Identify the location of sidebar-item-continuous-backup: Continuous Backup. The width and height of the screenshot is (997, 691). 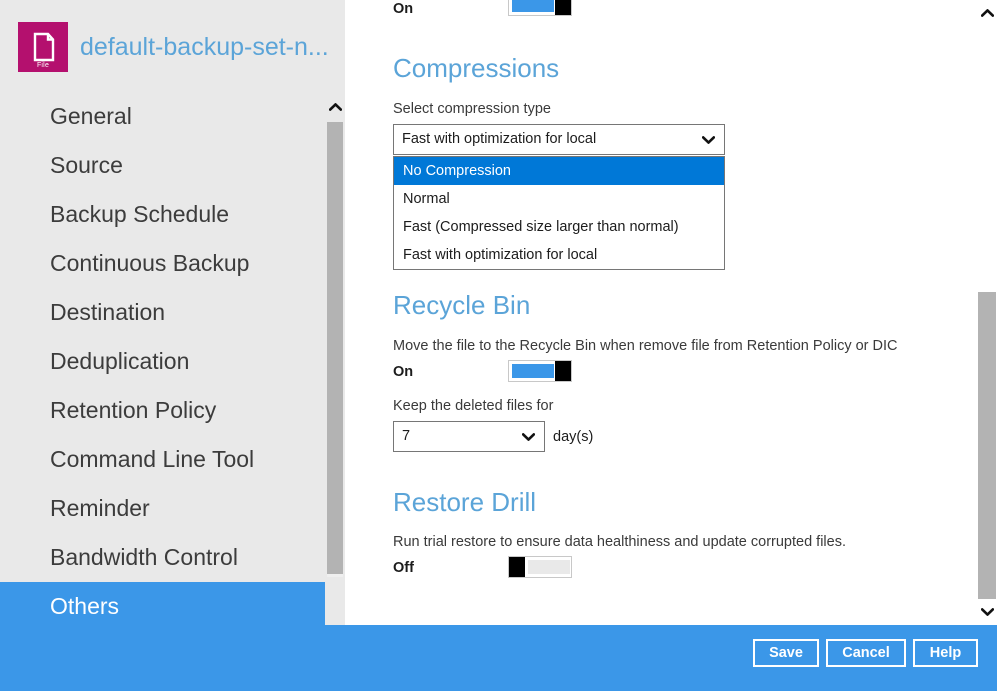
(162, 263).